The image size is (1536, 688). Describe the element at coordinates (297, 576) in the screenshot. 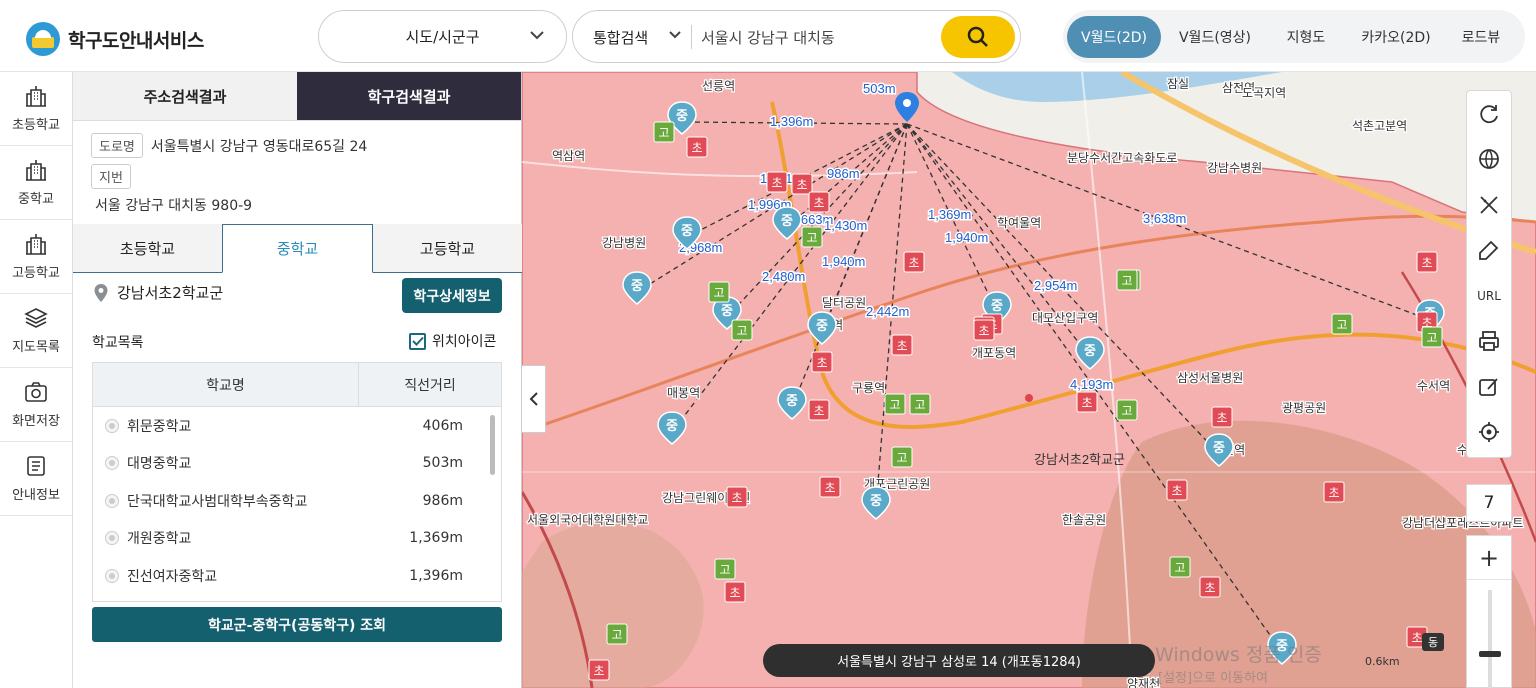

I see `table-row: 진선여자중학교 1,396m` at that location.